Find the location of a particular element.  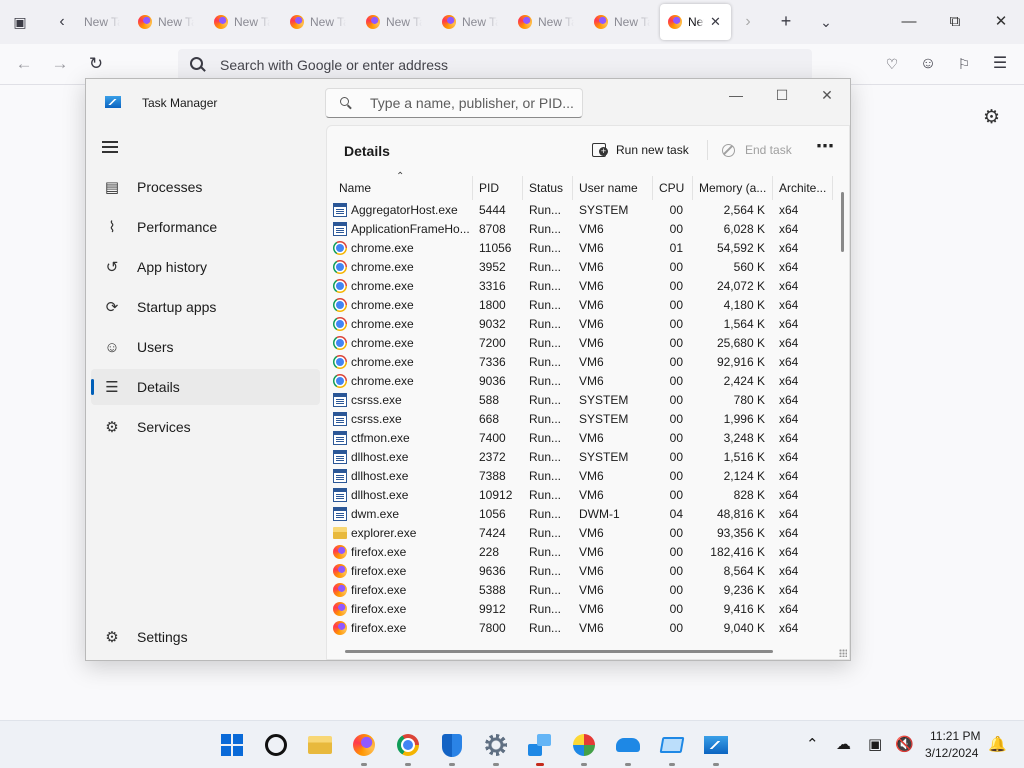

table-row: csrss.exe 668 Run... SYSTEM 00 1,996 K x64 is located at coordinates (580, 419).